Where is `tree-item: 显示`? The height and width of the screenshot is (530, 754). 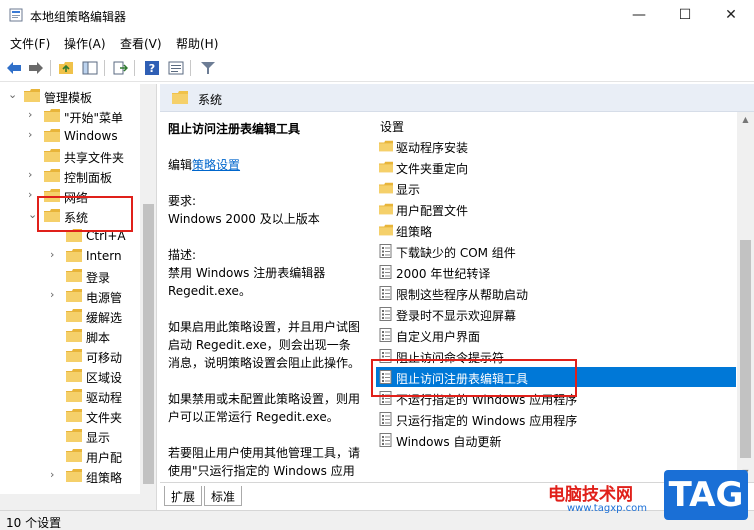 tree-item: 显示 is located at coordinates (75, 436).